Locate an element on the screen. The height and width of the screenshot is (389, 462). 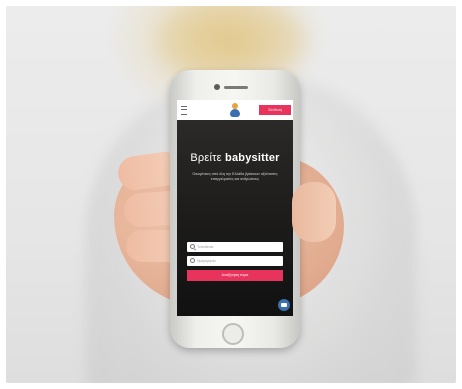
date-field is located at coordinates (235, 261).